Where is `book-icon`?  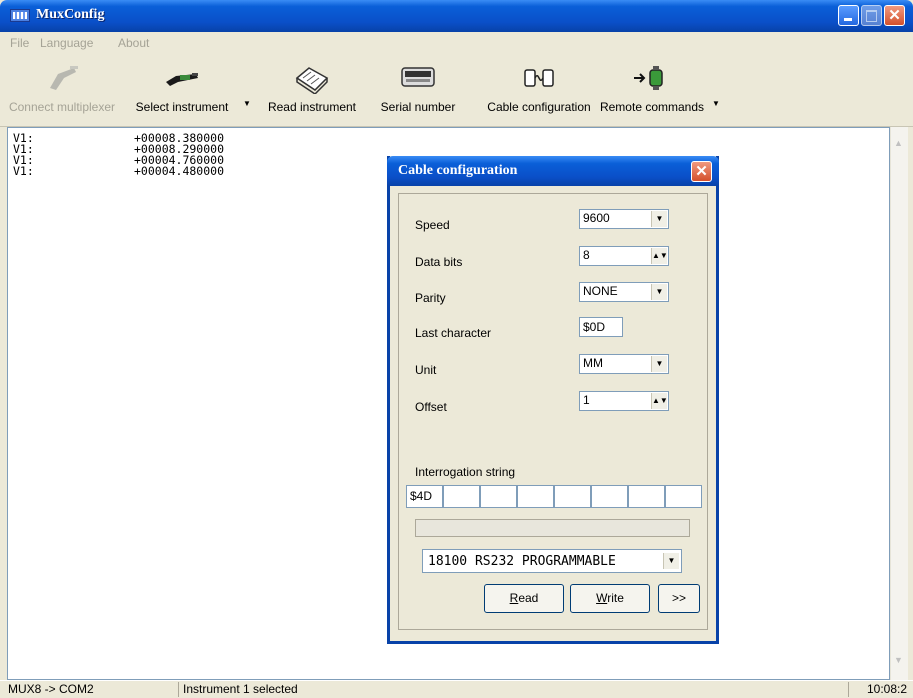
book-icon is located at coordinates (312, 80).